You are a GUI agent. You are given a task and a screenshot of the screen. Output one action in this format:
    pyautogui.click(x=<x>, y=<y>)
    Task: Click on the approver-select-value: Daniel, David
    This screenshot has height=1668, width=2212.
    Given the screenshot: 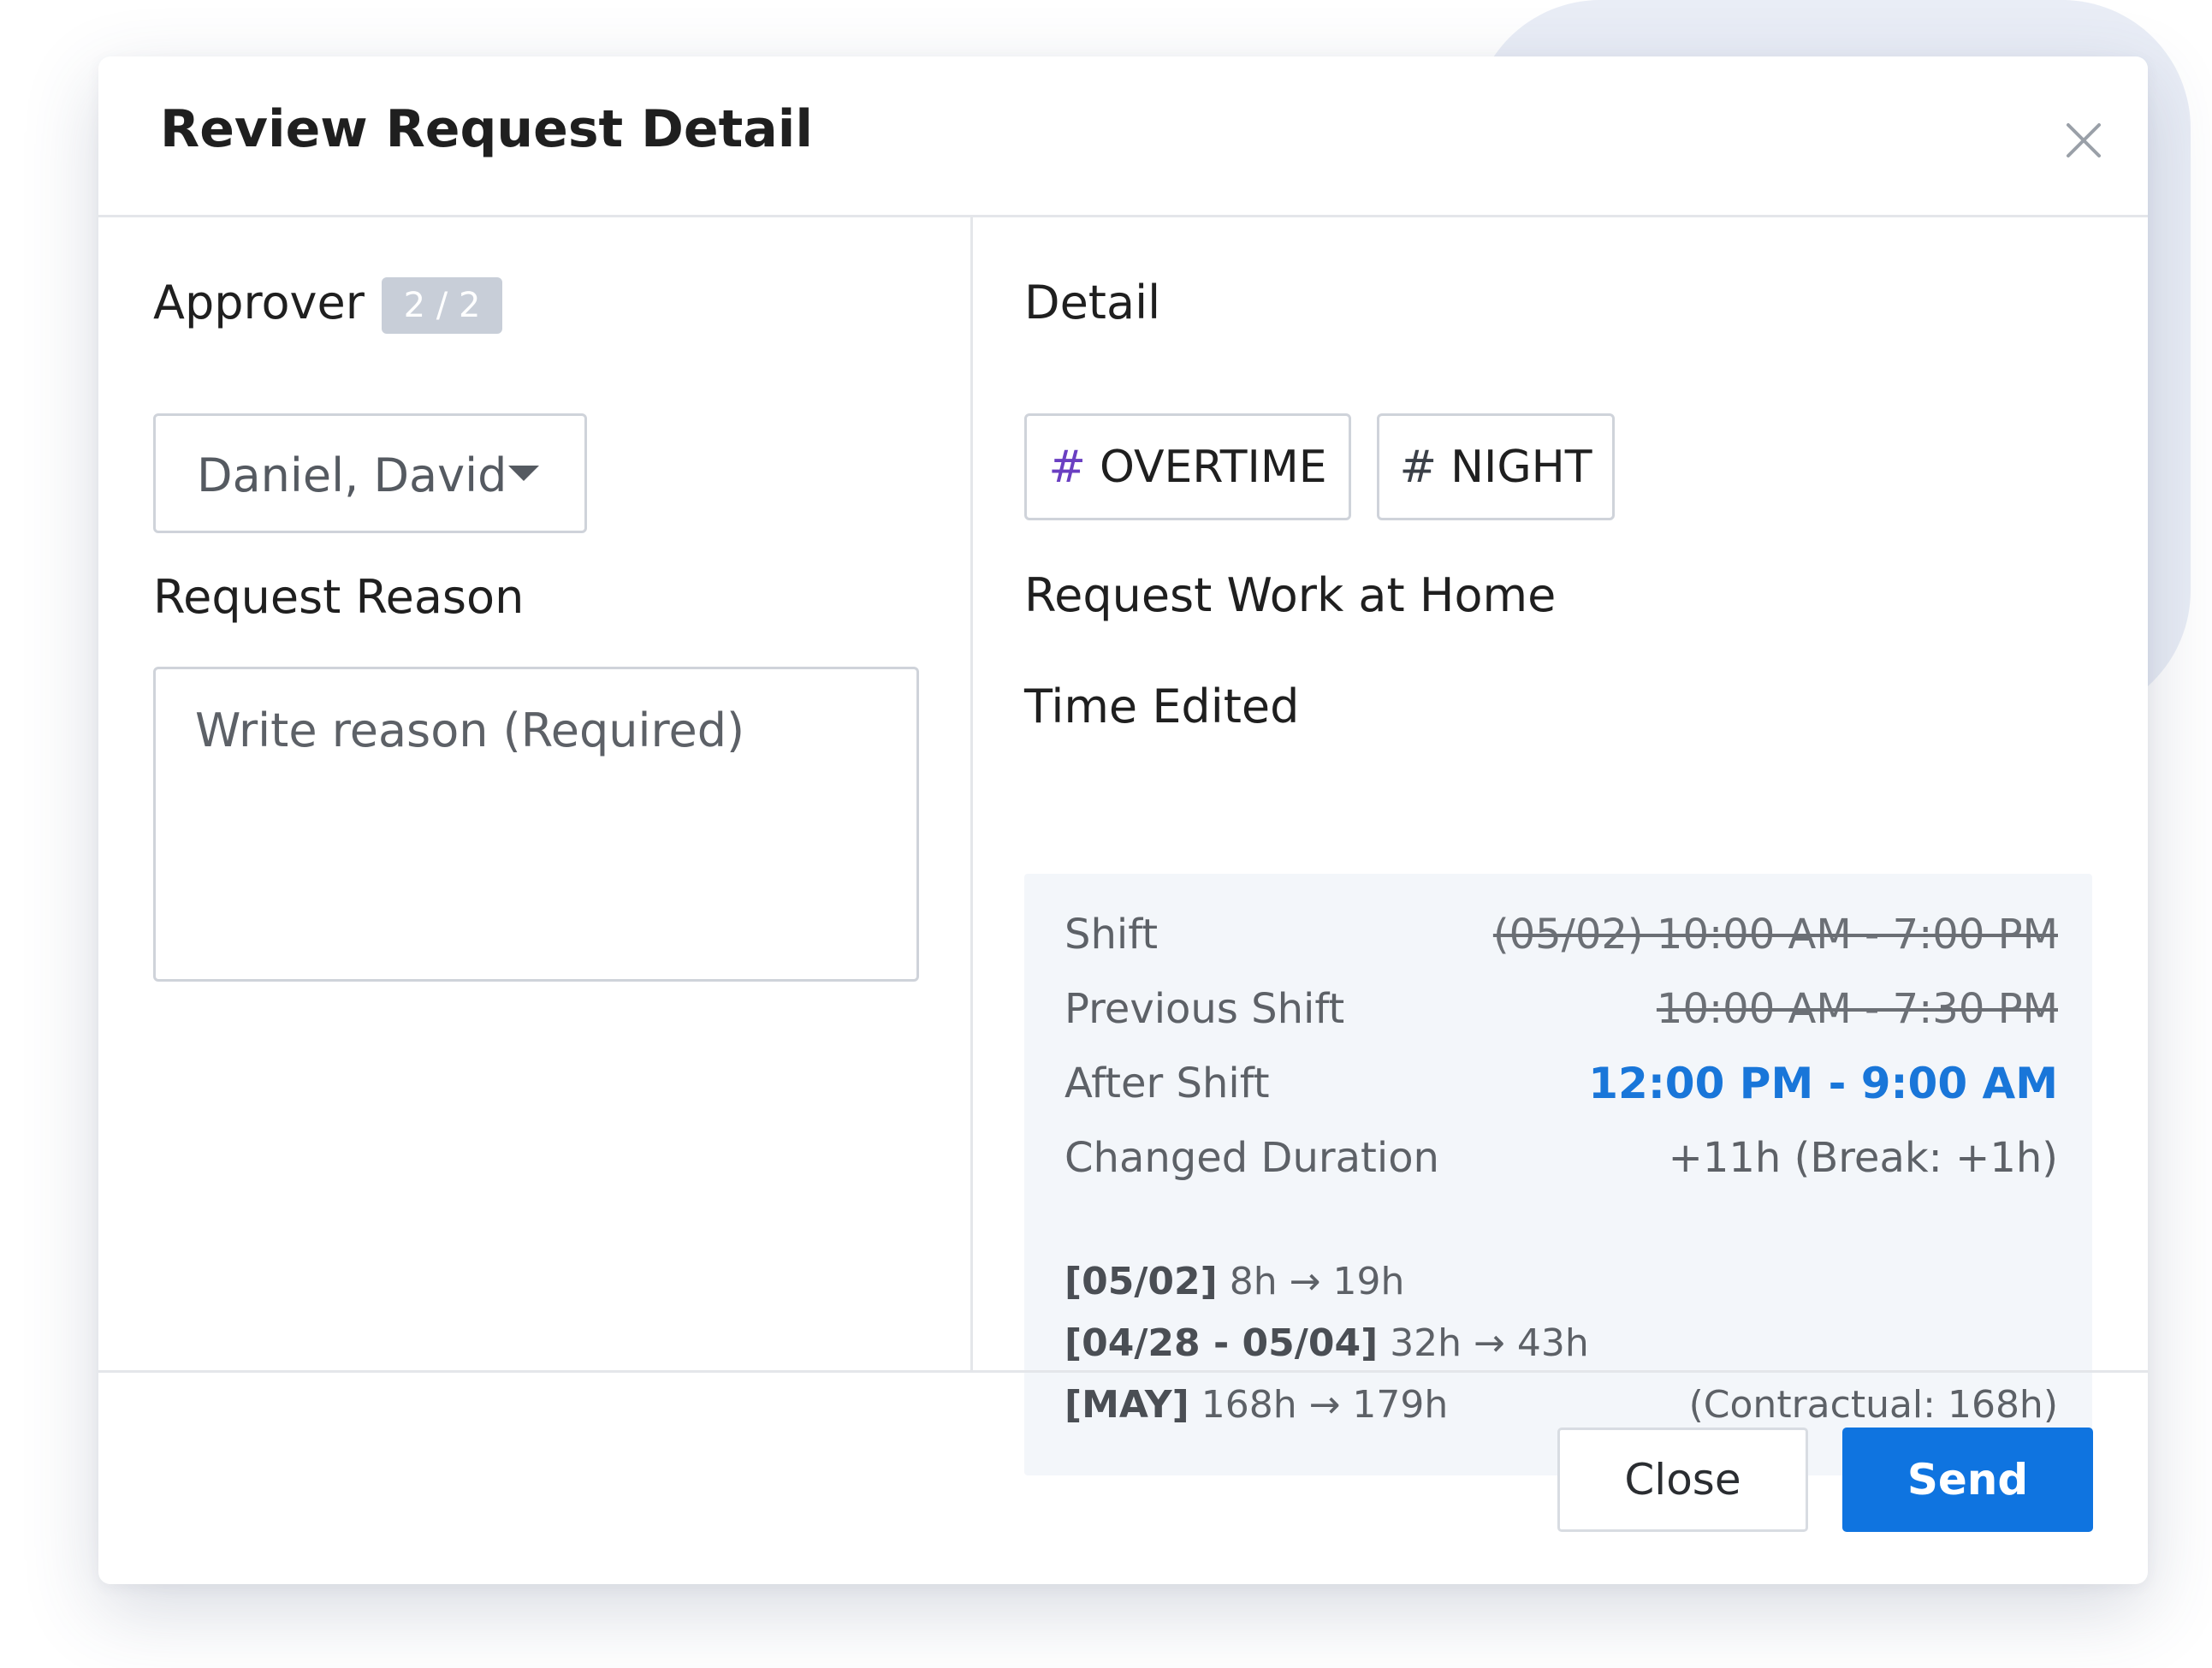 What is the action you would take?
    pyautogui.click(x=352, y=475)
    